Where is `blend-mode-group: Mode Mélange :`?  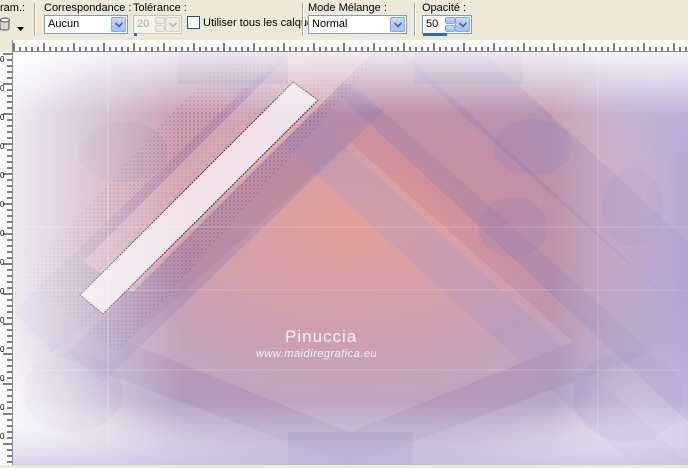 blend-mode-group: Mode Mélange : is located at coordinates (347, 8).